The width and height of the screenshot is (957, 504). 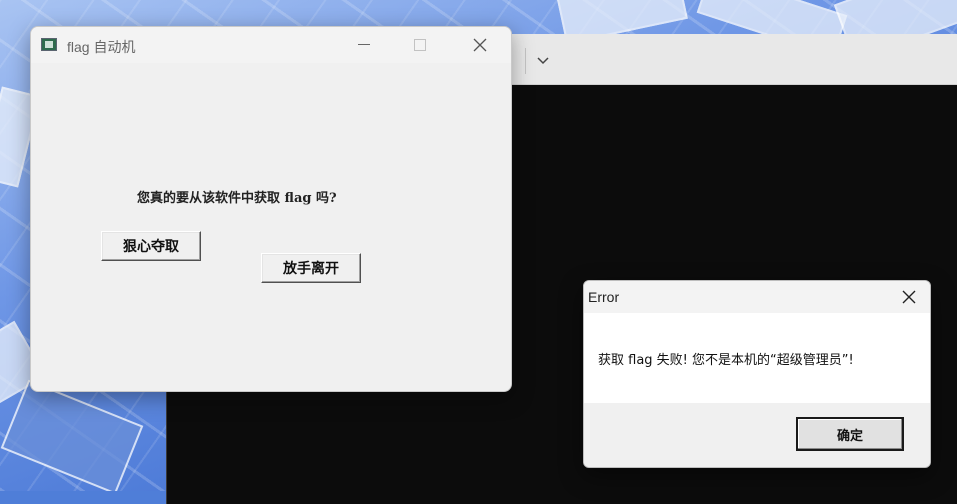 I want to click on error-dialog: Error 获取 flag 失败! 您不是本机的“超级管理员”! 确定, so click(x=757, y=374).